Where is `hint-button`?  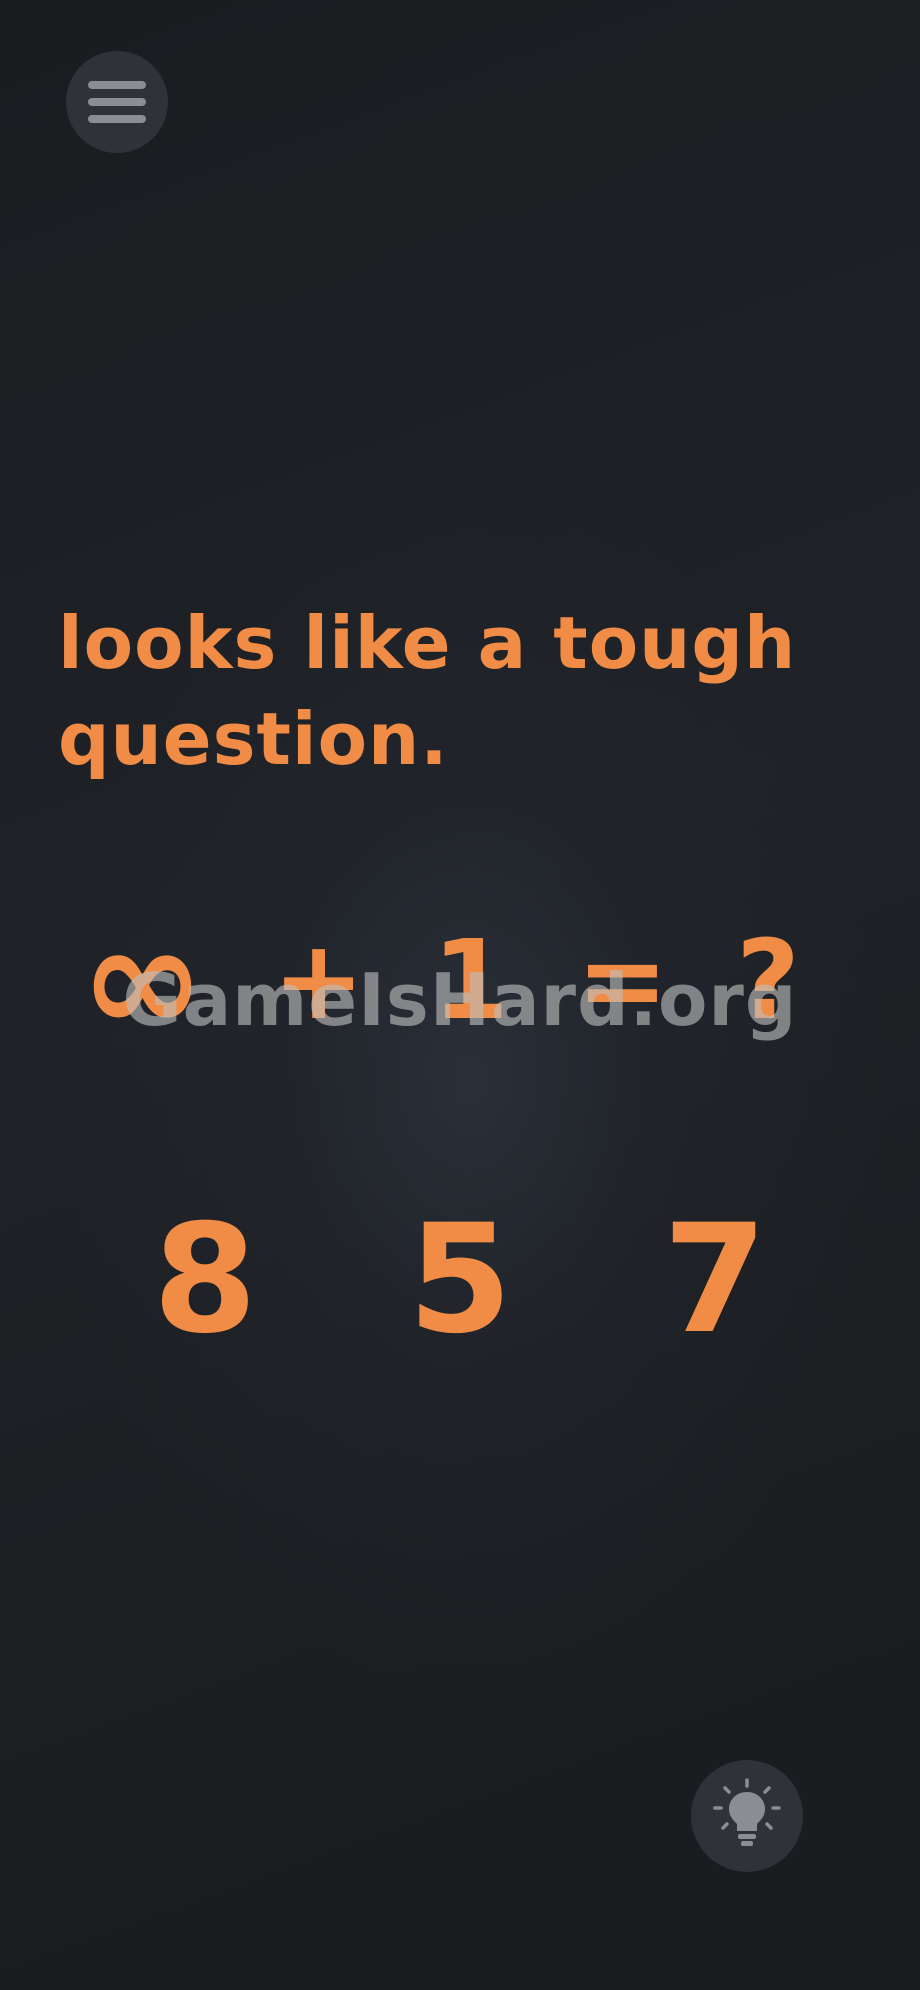 hint-button is located at coordinates (747, 1816).